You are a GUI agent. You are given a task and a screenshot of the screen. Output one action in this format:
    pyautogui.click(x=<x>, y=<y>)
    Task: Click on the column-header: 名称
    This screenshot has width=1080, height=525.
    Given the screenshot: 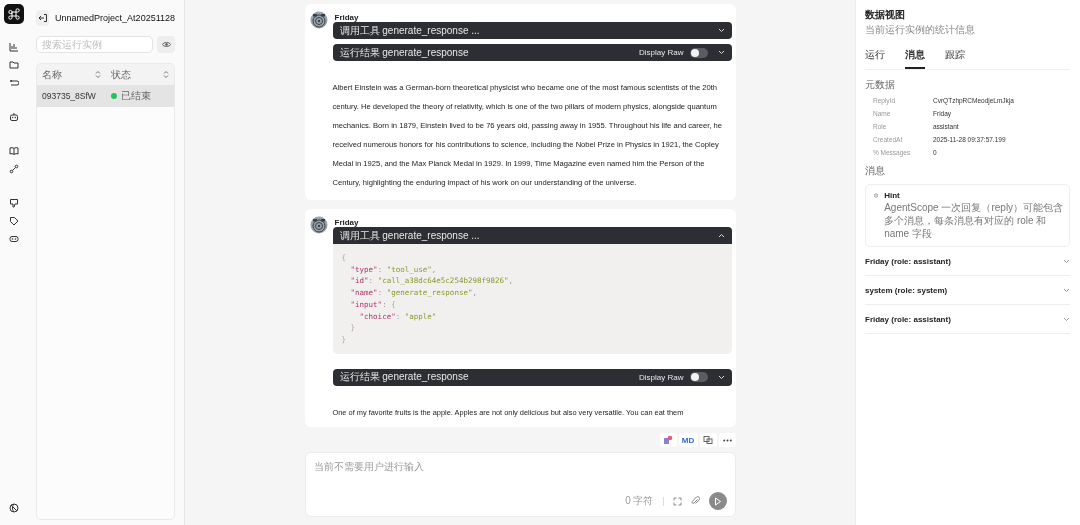 What is the action you would take?
    pyautogui.click(x=52, y=74)
    